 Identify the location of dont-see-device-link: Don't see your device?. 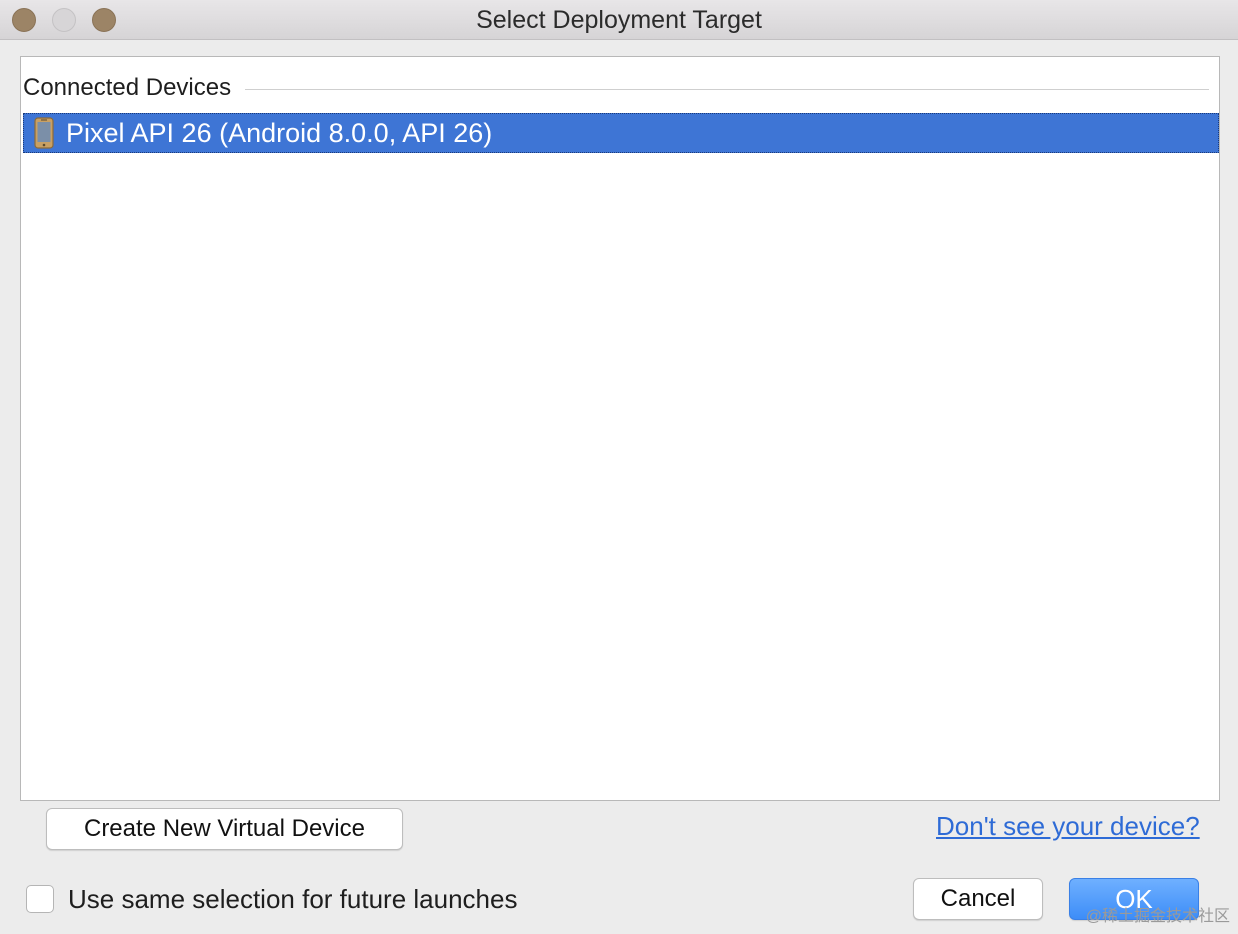
(1068, 826).